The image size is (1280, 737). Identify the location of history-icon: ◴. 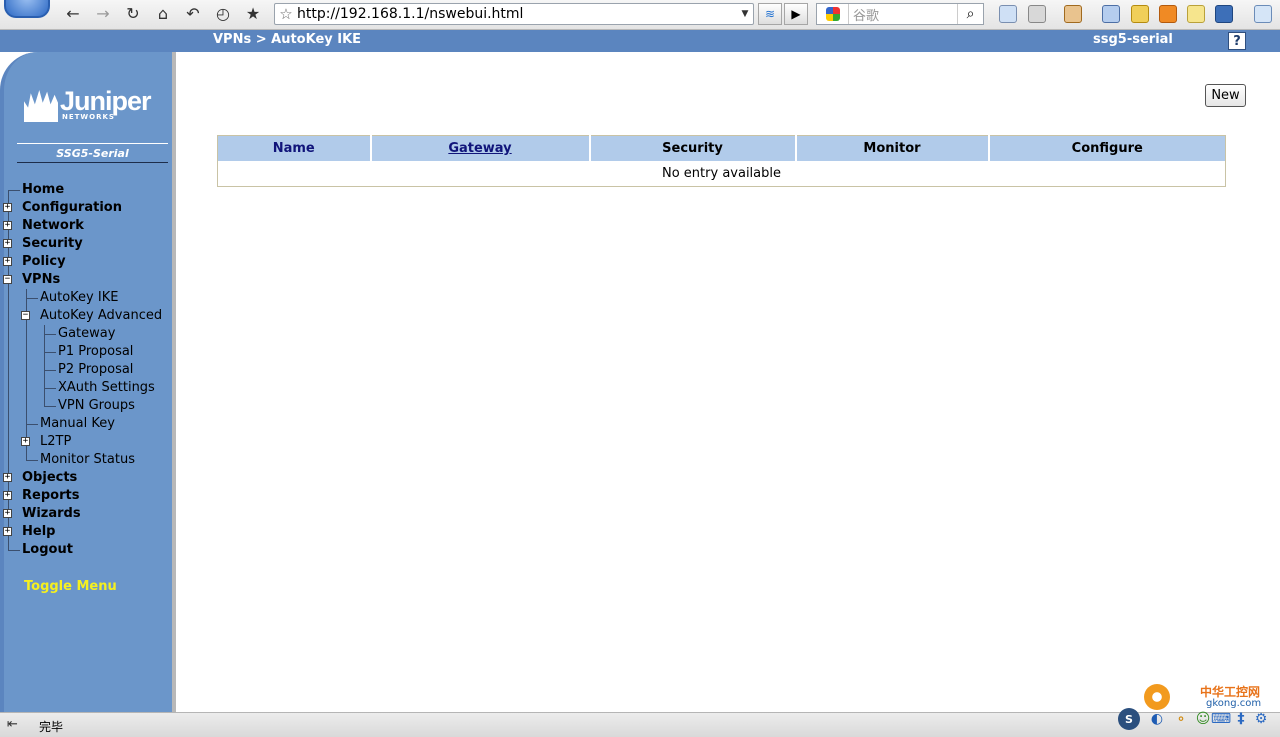
(223, 14).